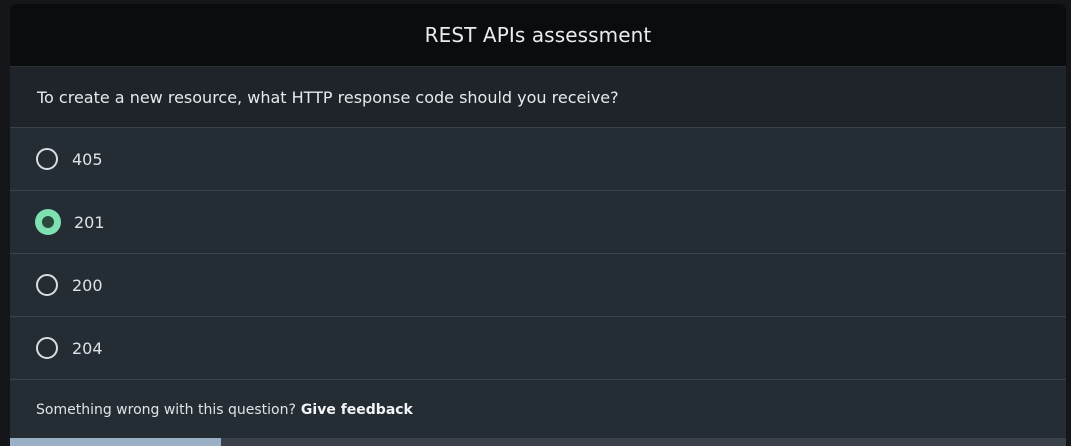 The image size is (1071, 446). Describe the element at coordinates (538, 222) in the screenshot. I see `answer-option-201: 201` at that location.